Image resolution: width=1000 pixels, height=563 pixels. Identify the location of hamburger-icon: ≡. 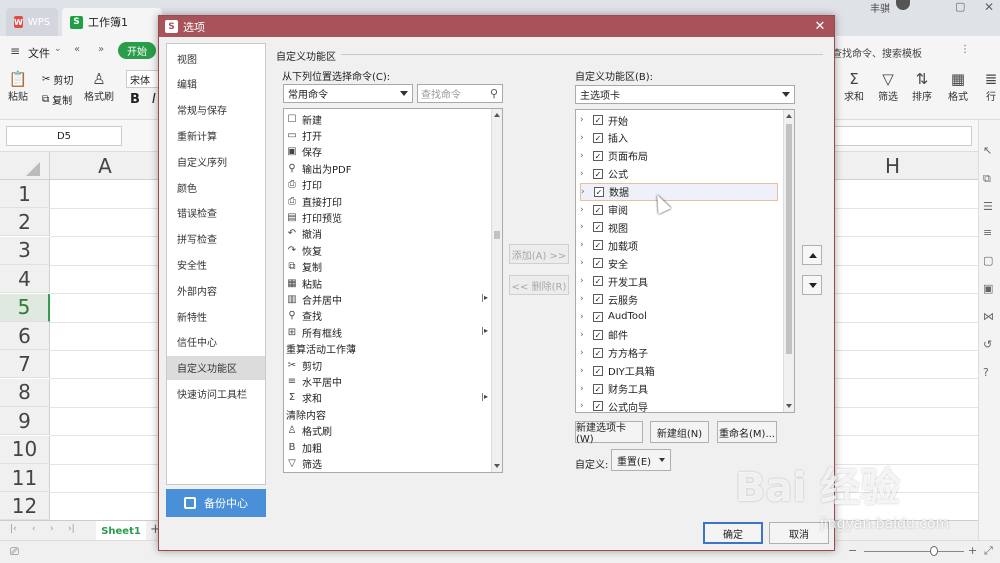
(15, 51).